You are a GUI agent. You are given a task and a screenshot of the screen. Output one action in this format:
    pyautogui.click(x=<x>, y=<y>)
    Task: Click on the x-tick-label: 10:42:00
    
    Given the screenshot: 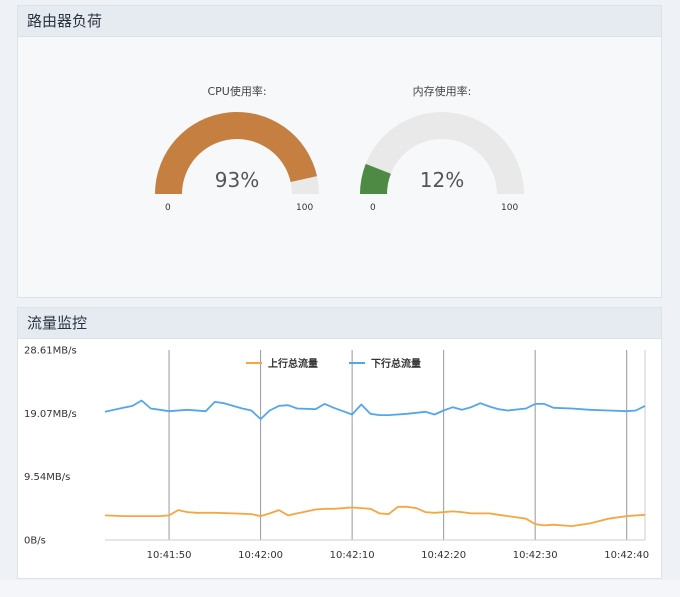 What is the action you would take?
    pyautogui.click(x=260, y=555)
    